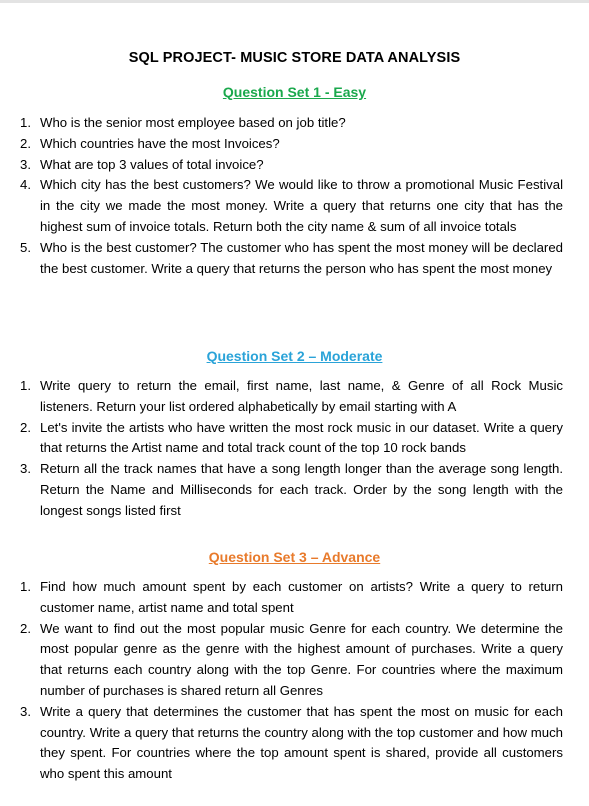 Image resolution: width=589 pixels, height=806 pixels. Describe the element at coordinates (294, 58) in the screenshot. I see `document-title: SQL PROJECT- MUSIC STORE DATA ANALYSIS` at that location.